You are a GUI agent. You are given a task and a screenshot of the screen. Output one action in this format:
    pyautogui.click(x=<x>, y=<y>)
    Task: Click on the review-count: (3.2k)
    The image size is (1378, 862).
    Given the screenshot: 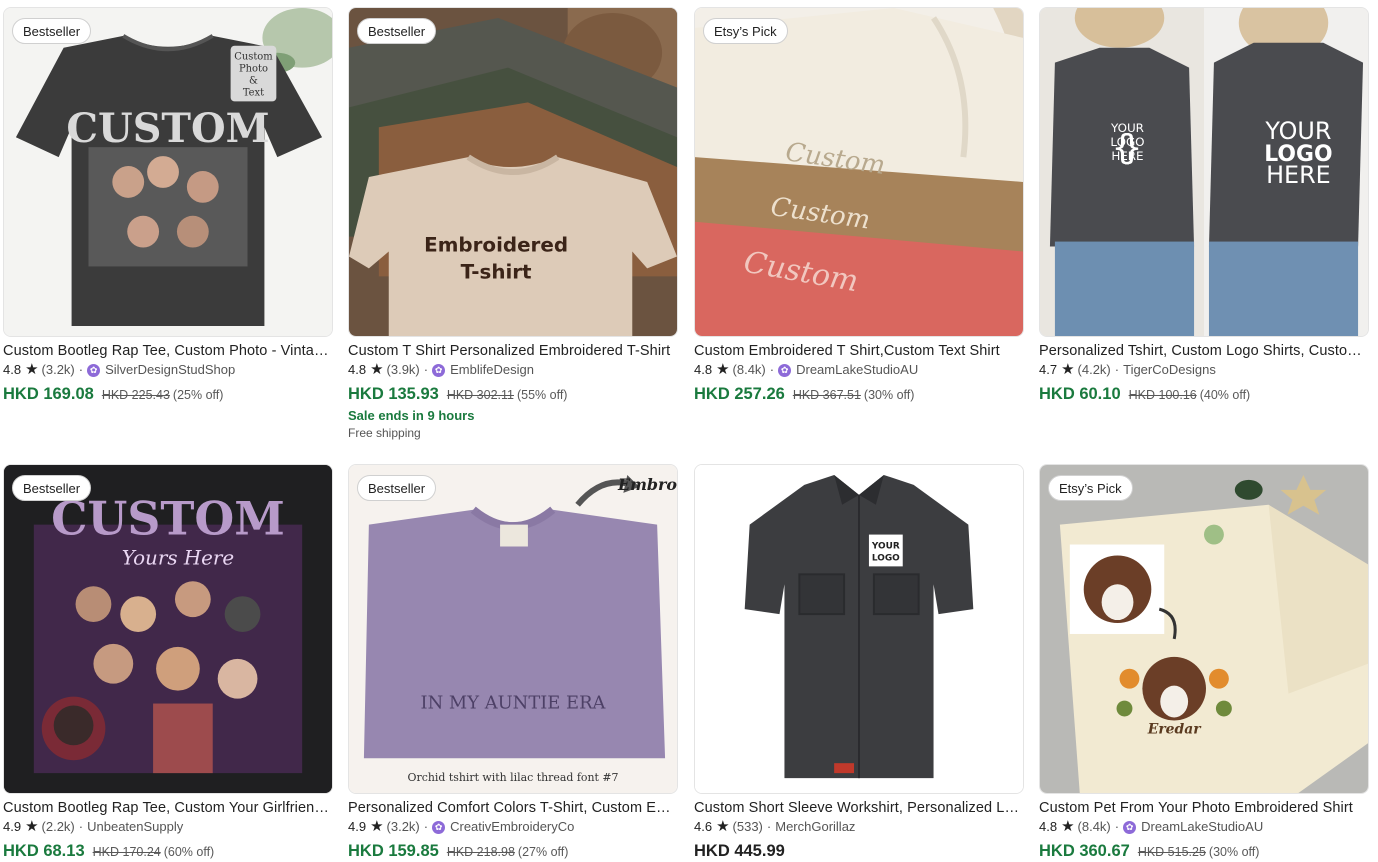 What is the action you would take?
    pyautogui.click(x=58, y=369)
    